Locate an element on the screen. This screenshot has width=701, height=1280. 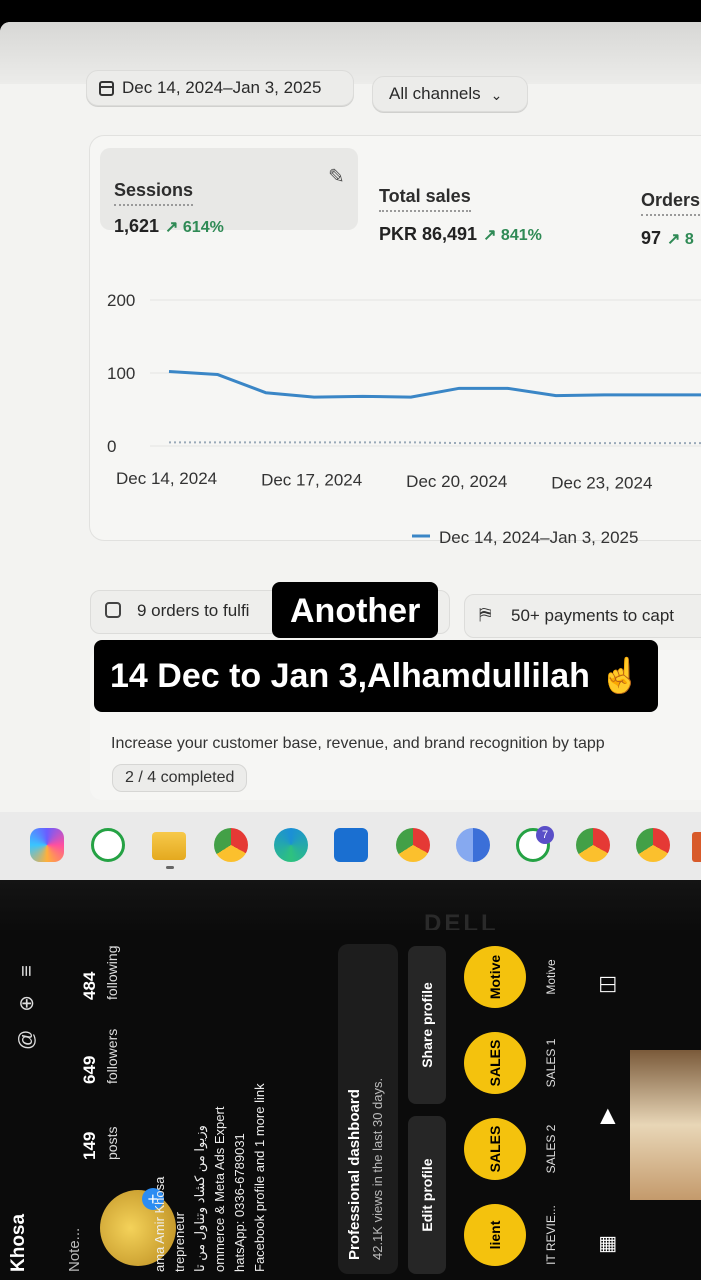
profile-header-icons: @⊕≡ is located at coordinates (26, 998).